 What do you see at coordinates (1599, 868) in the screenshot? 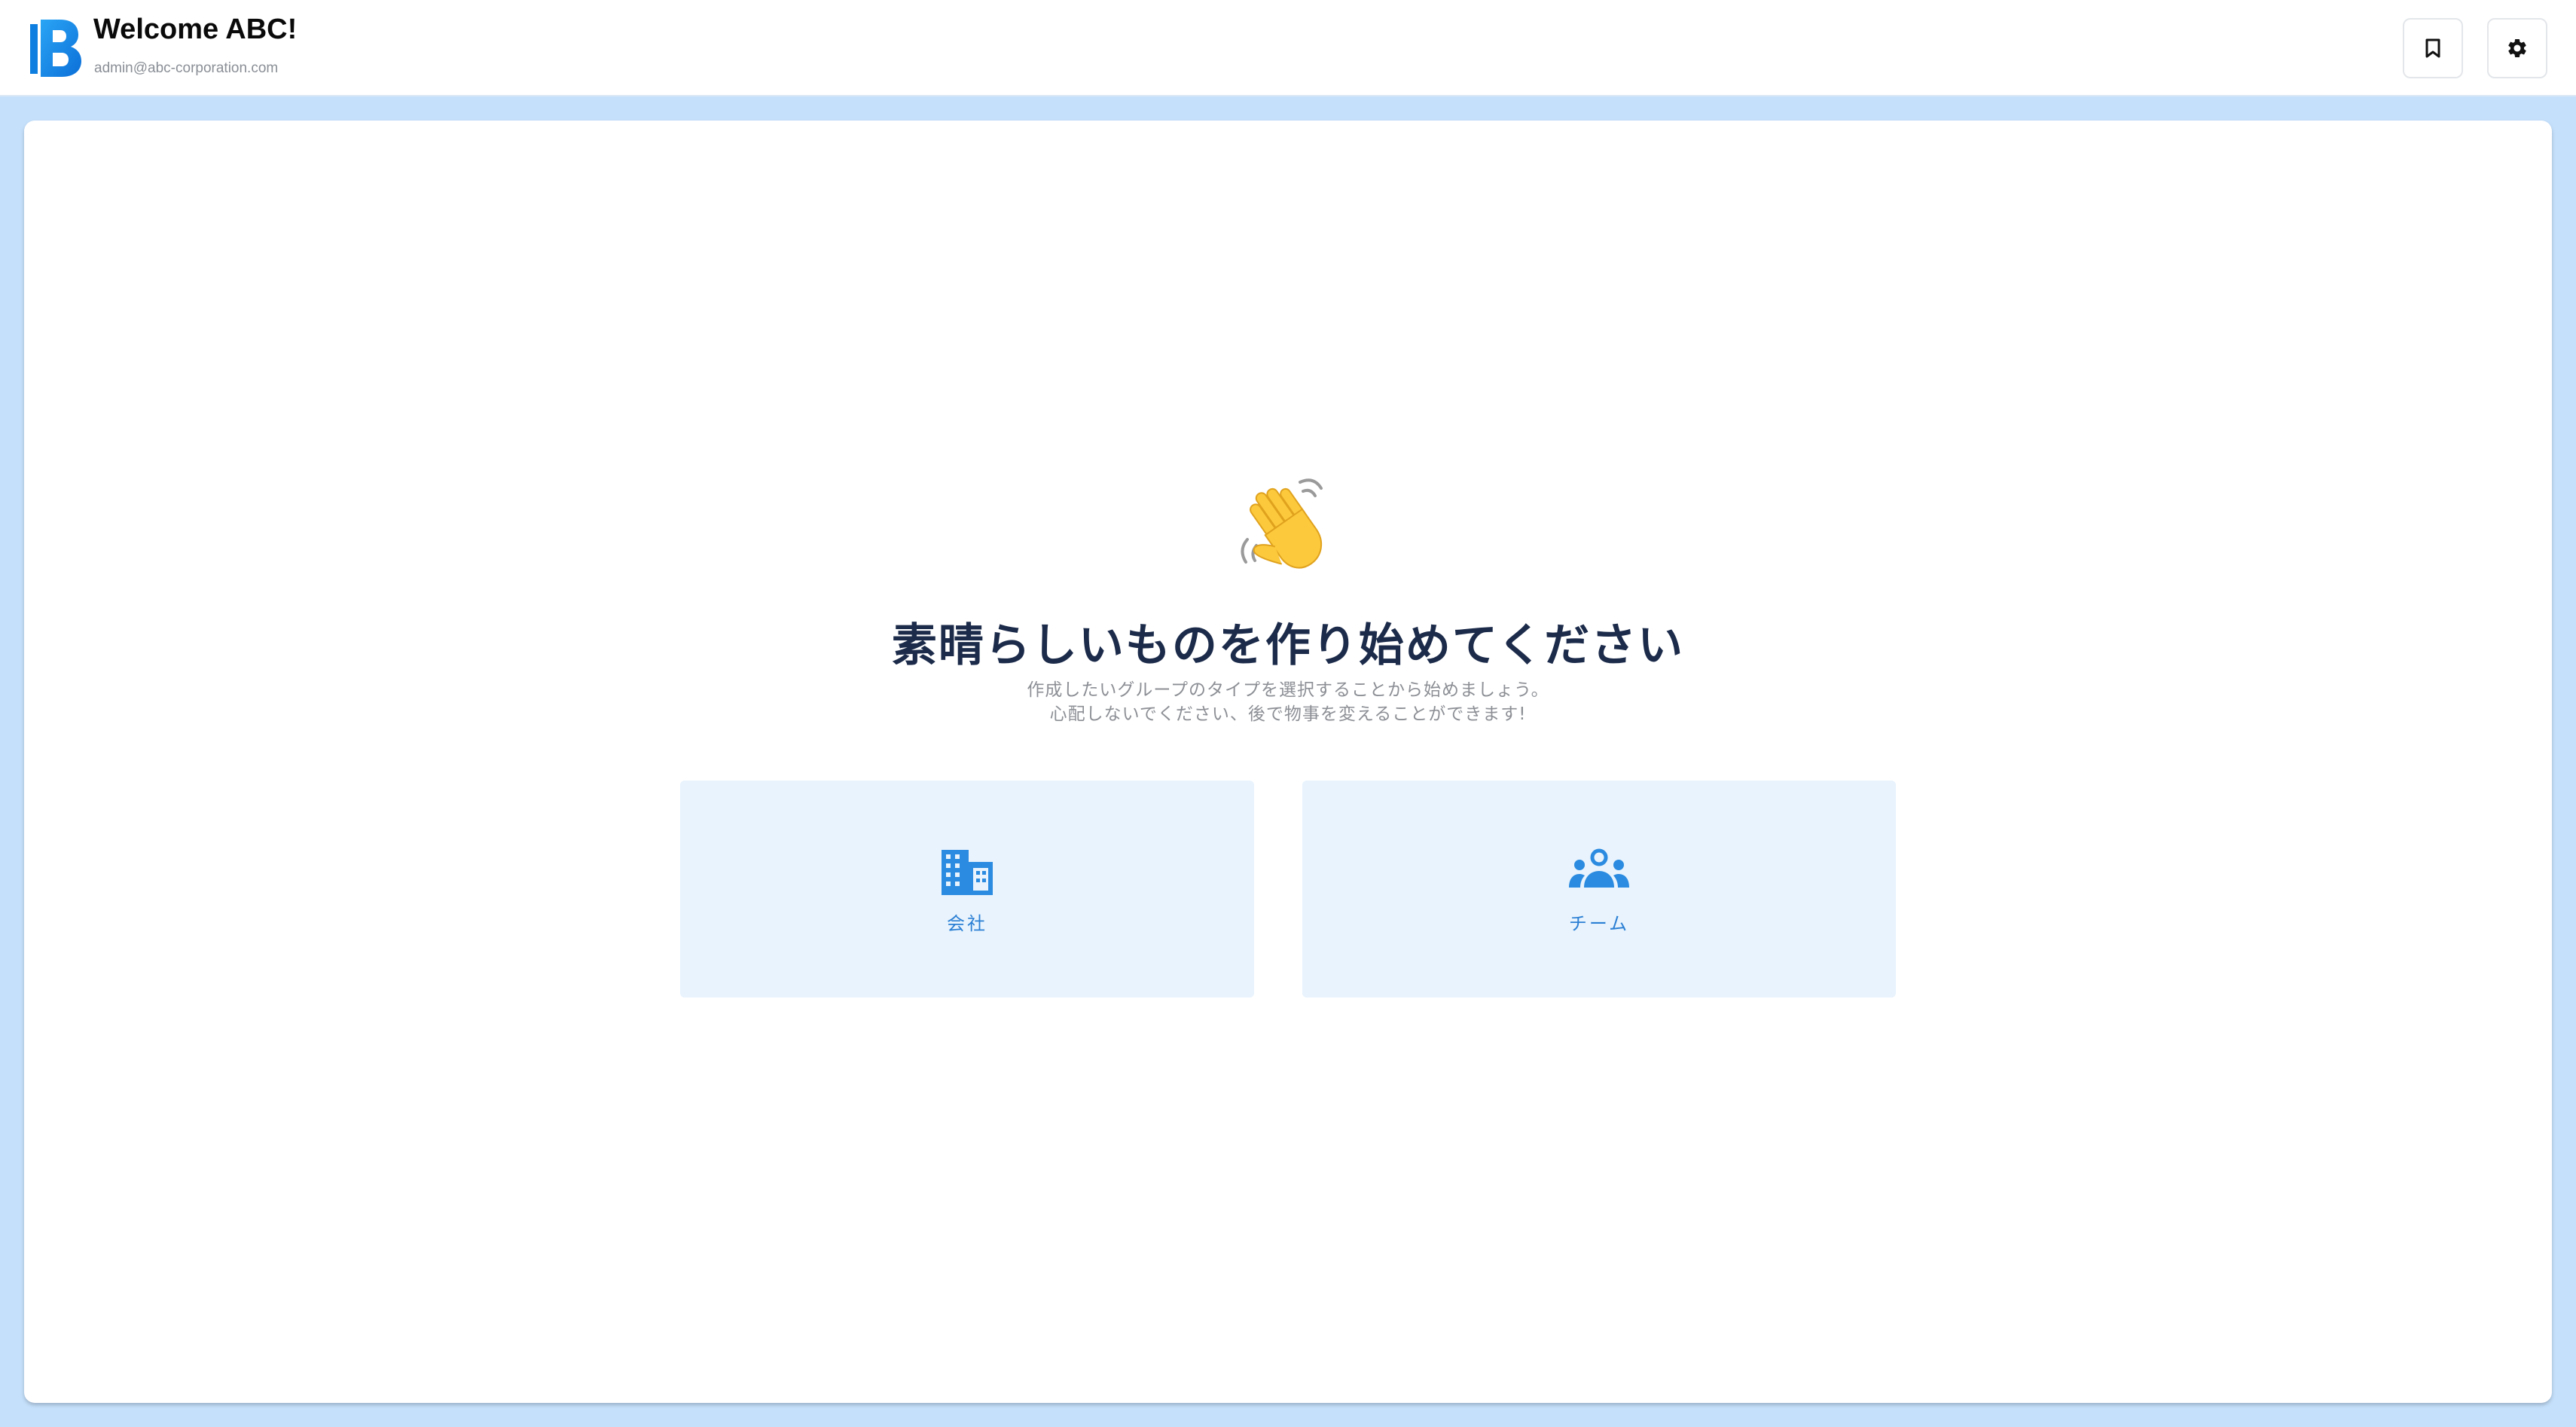
I see `group-icon` at bounding box center [1599, 868].